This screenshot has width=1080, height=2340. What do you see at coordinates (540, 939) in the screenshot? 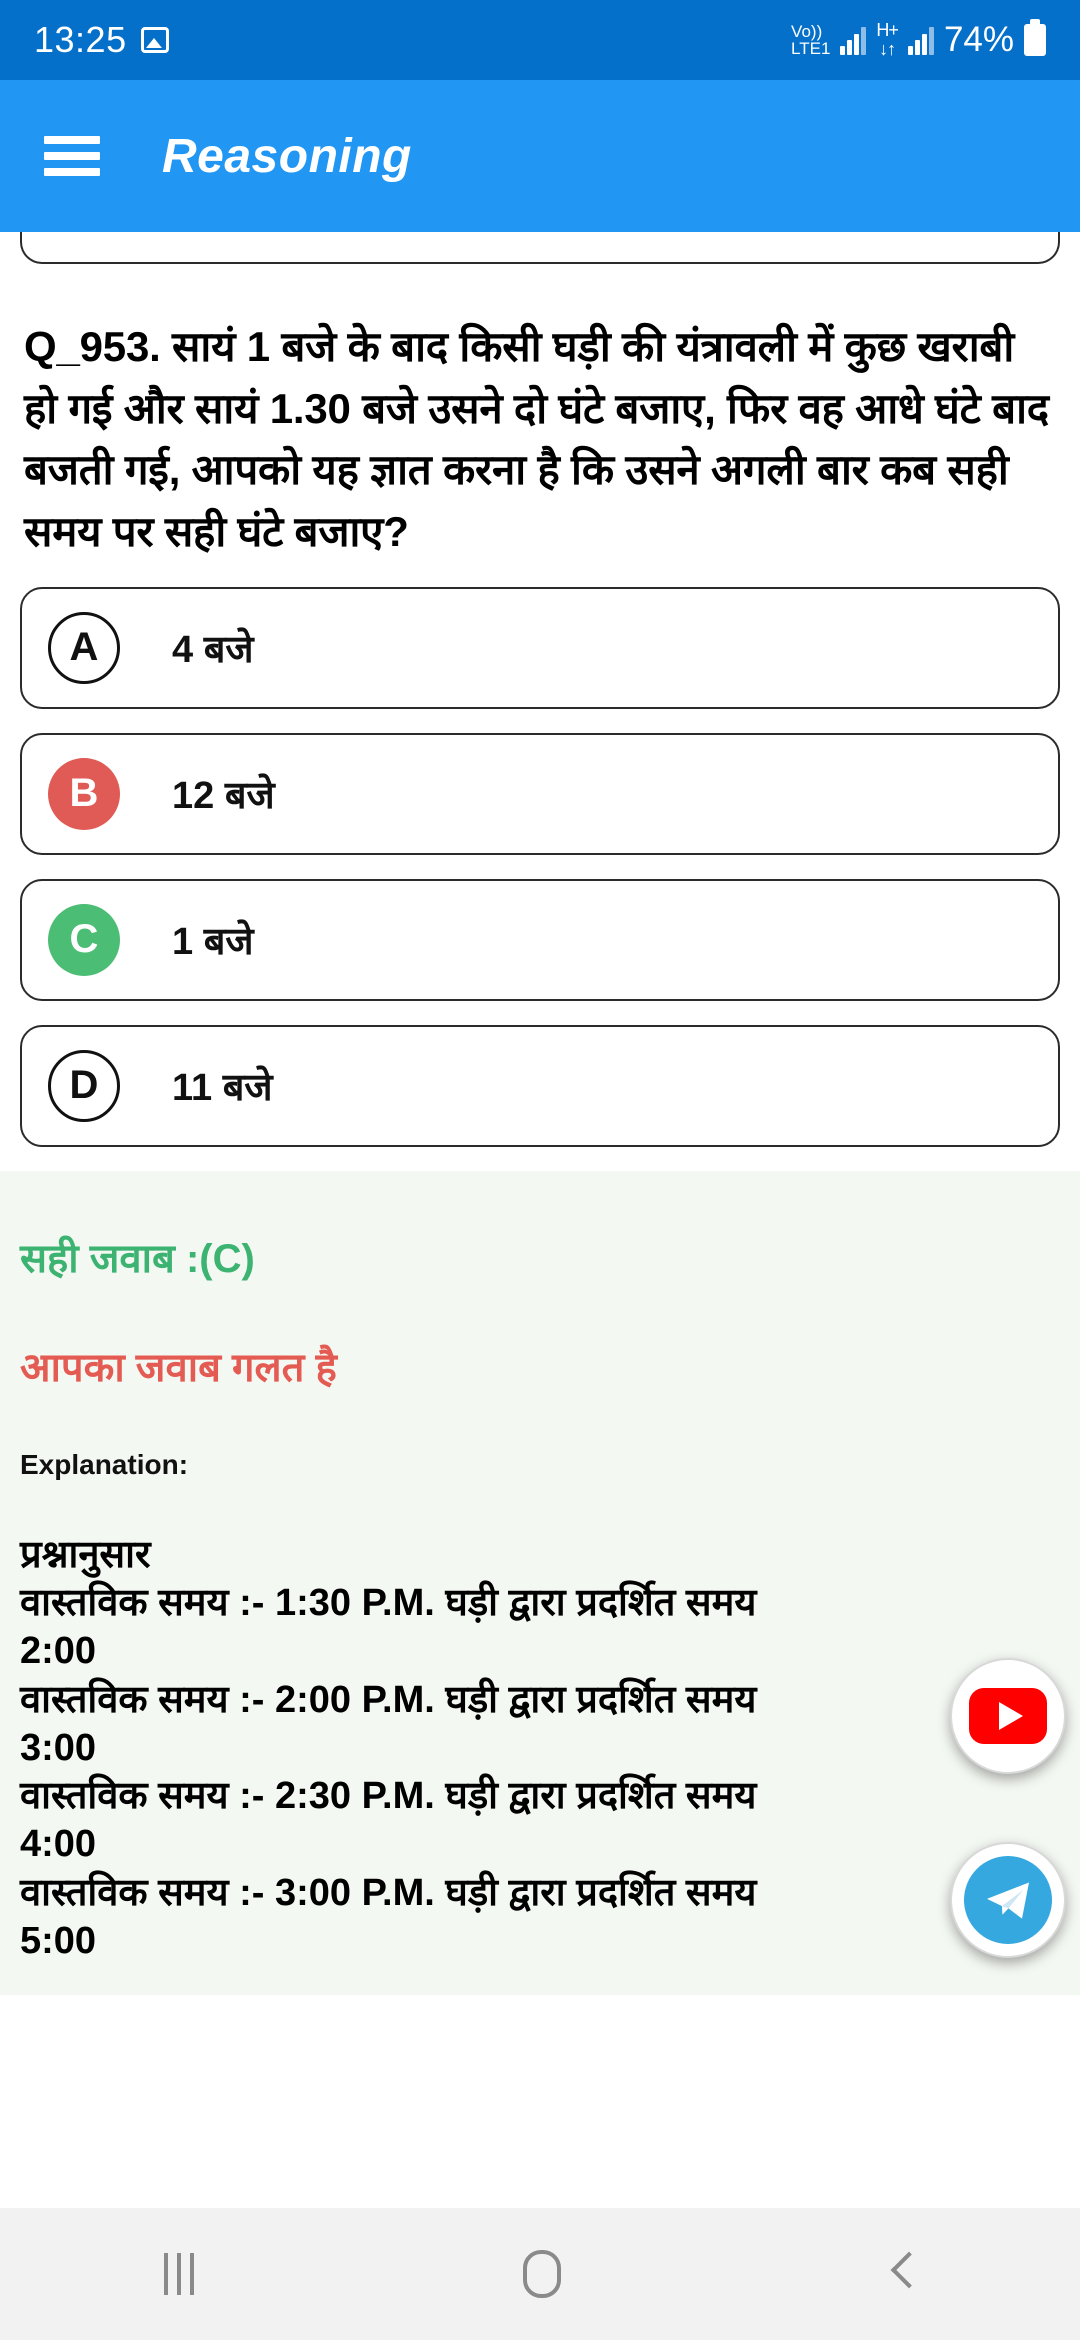
I see `option-c: C 1 बजे` at bounding box center [540, 939].